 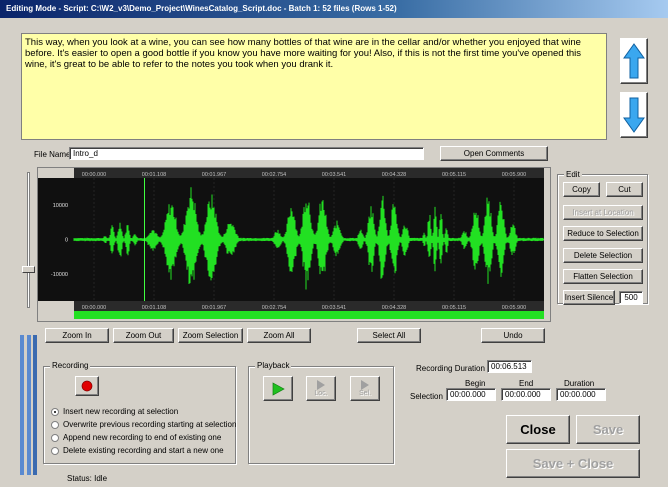 What do you see at coordinates (538, 429) in the screenshot?
I see `close-button: Close` at bounding box center [538, 429].